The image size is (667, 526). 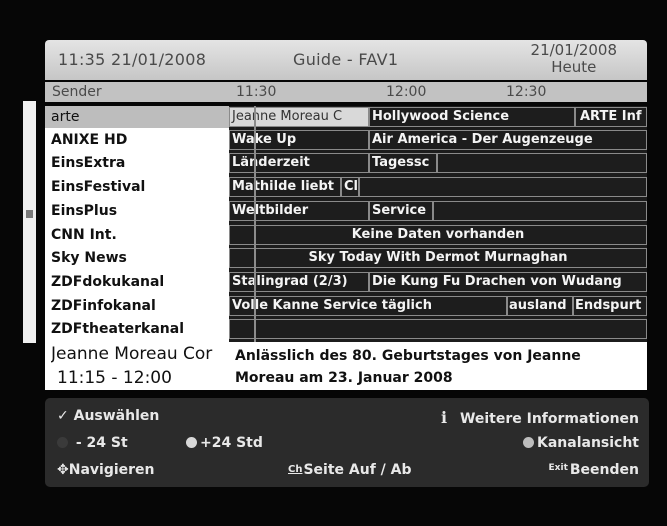 What do you see at coordinates (299, 163) in the screenshot?
I see `program-cell: Länderzeit` at bounding box center [299, 163].